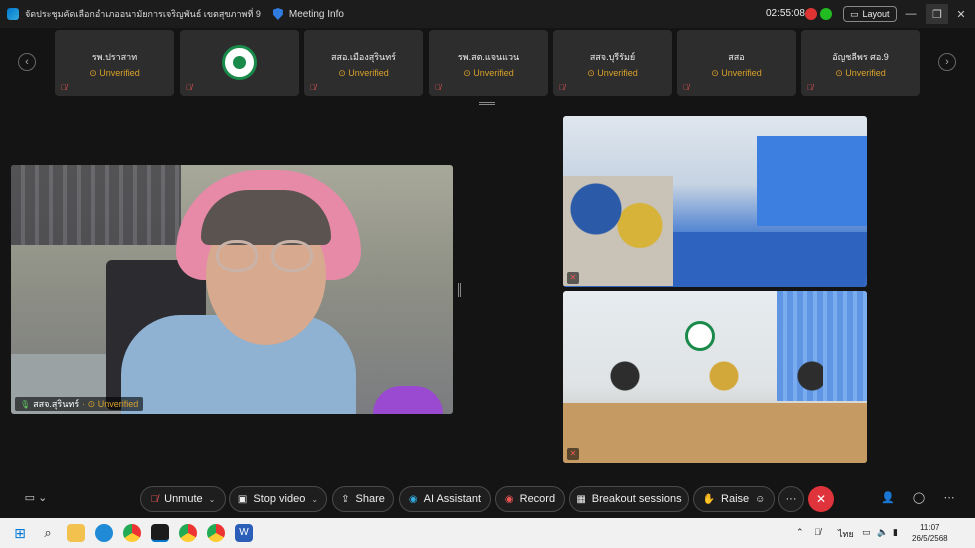  What do you see at coordinates (846, 534) in the screenshot?
I see `input-language: ไทย` at bounding box center [846, 534].